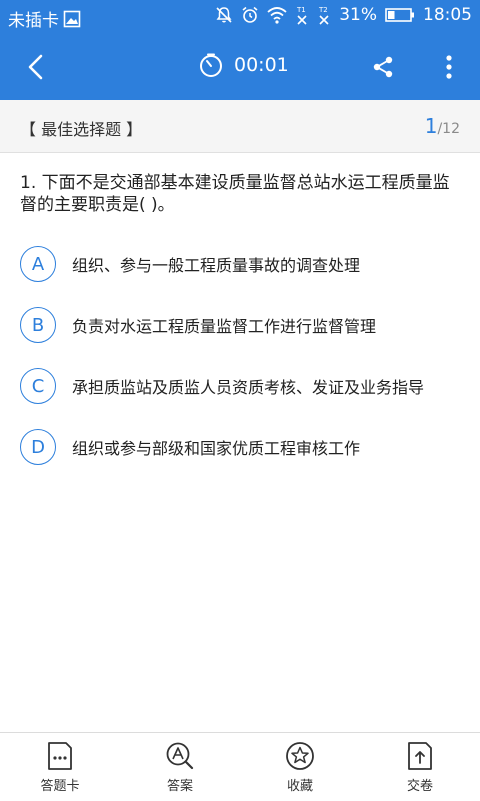 This screenshot has width=480, height=801. What do you see at coordinates (299, 786) in the screenshot?
I see `tab-favorite-label: 收藏` at bounding box center [299, 786].